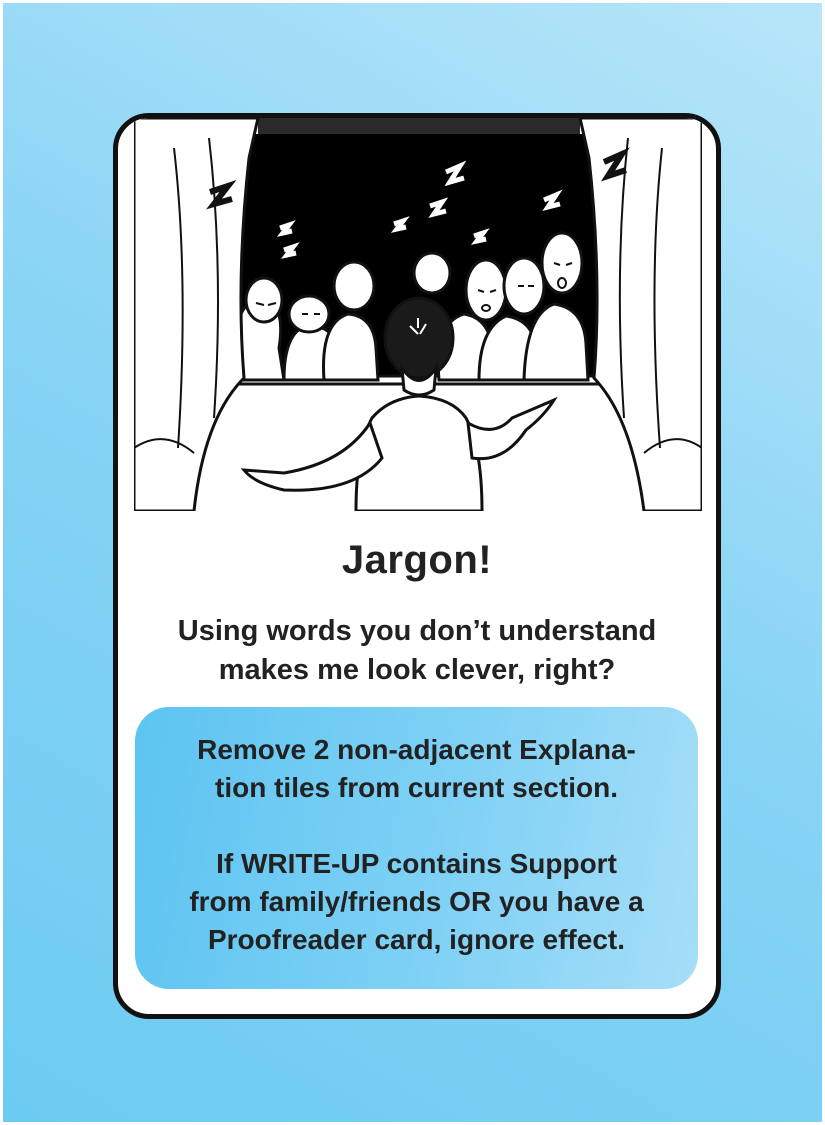 This screenshot has height=1125, width=825. What do you see at coordinates (416, 939) in the screenshot?
I see `effect-line: Proofreader card, ignore effect.` at bounding box center [416, 939].